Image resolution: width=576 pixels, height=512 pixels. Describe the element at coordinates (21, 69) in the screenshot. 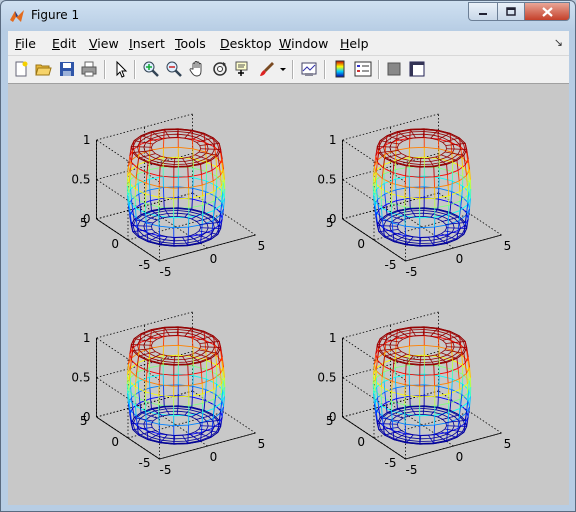

I see `new-figure-icon` at that location.